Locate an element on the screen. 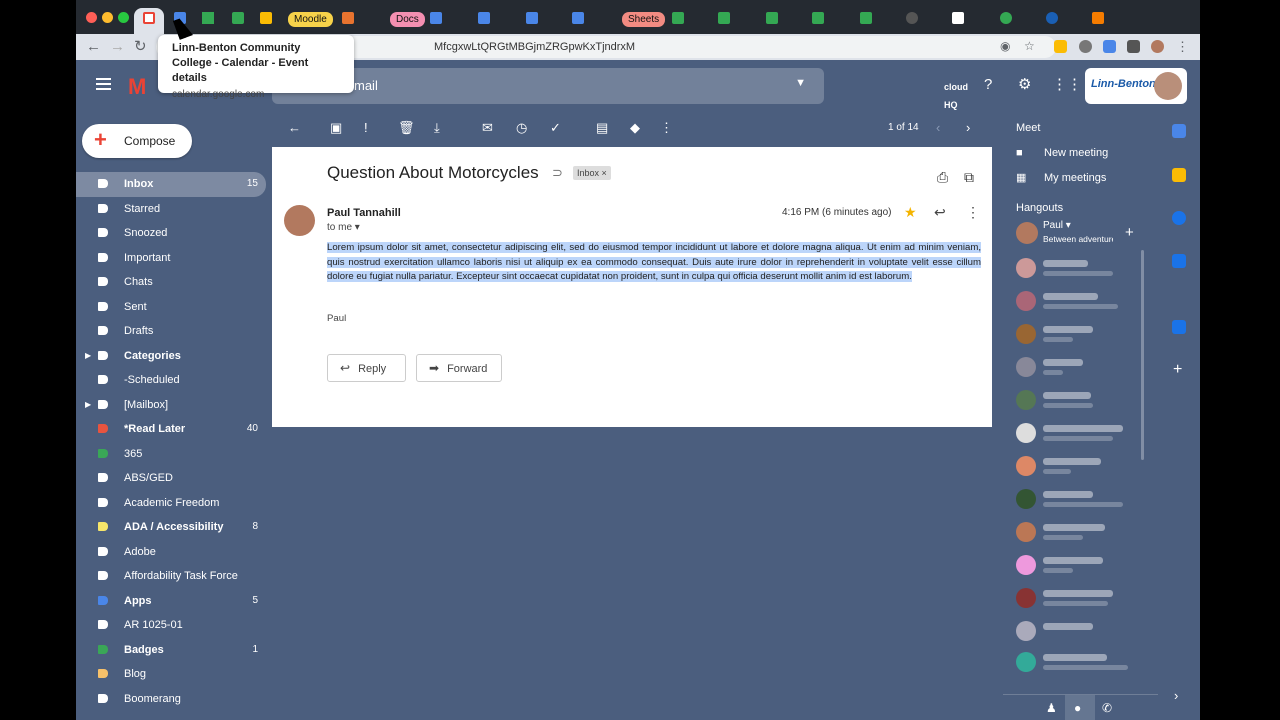  tab-drive is located at coordinates (208, 18).